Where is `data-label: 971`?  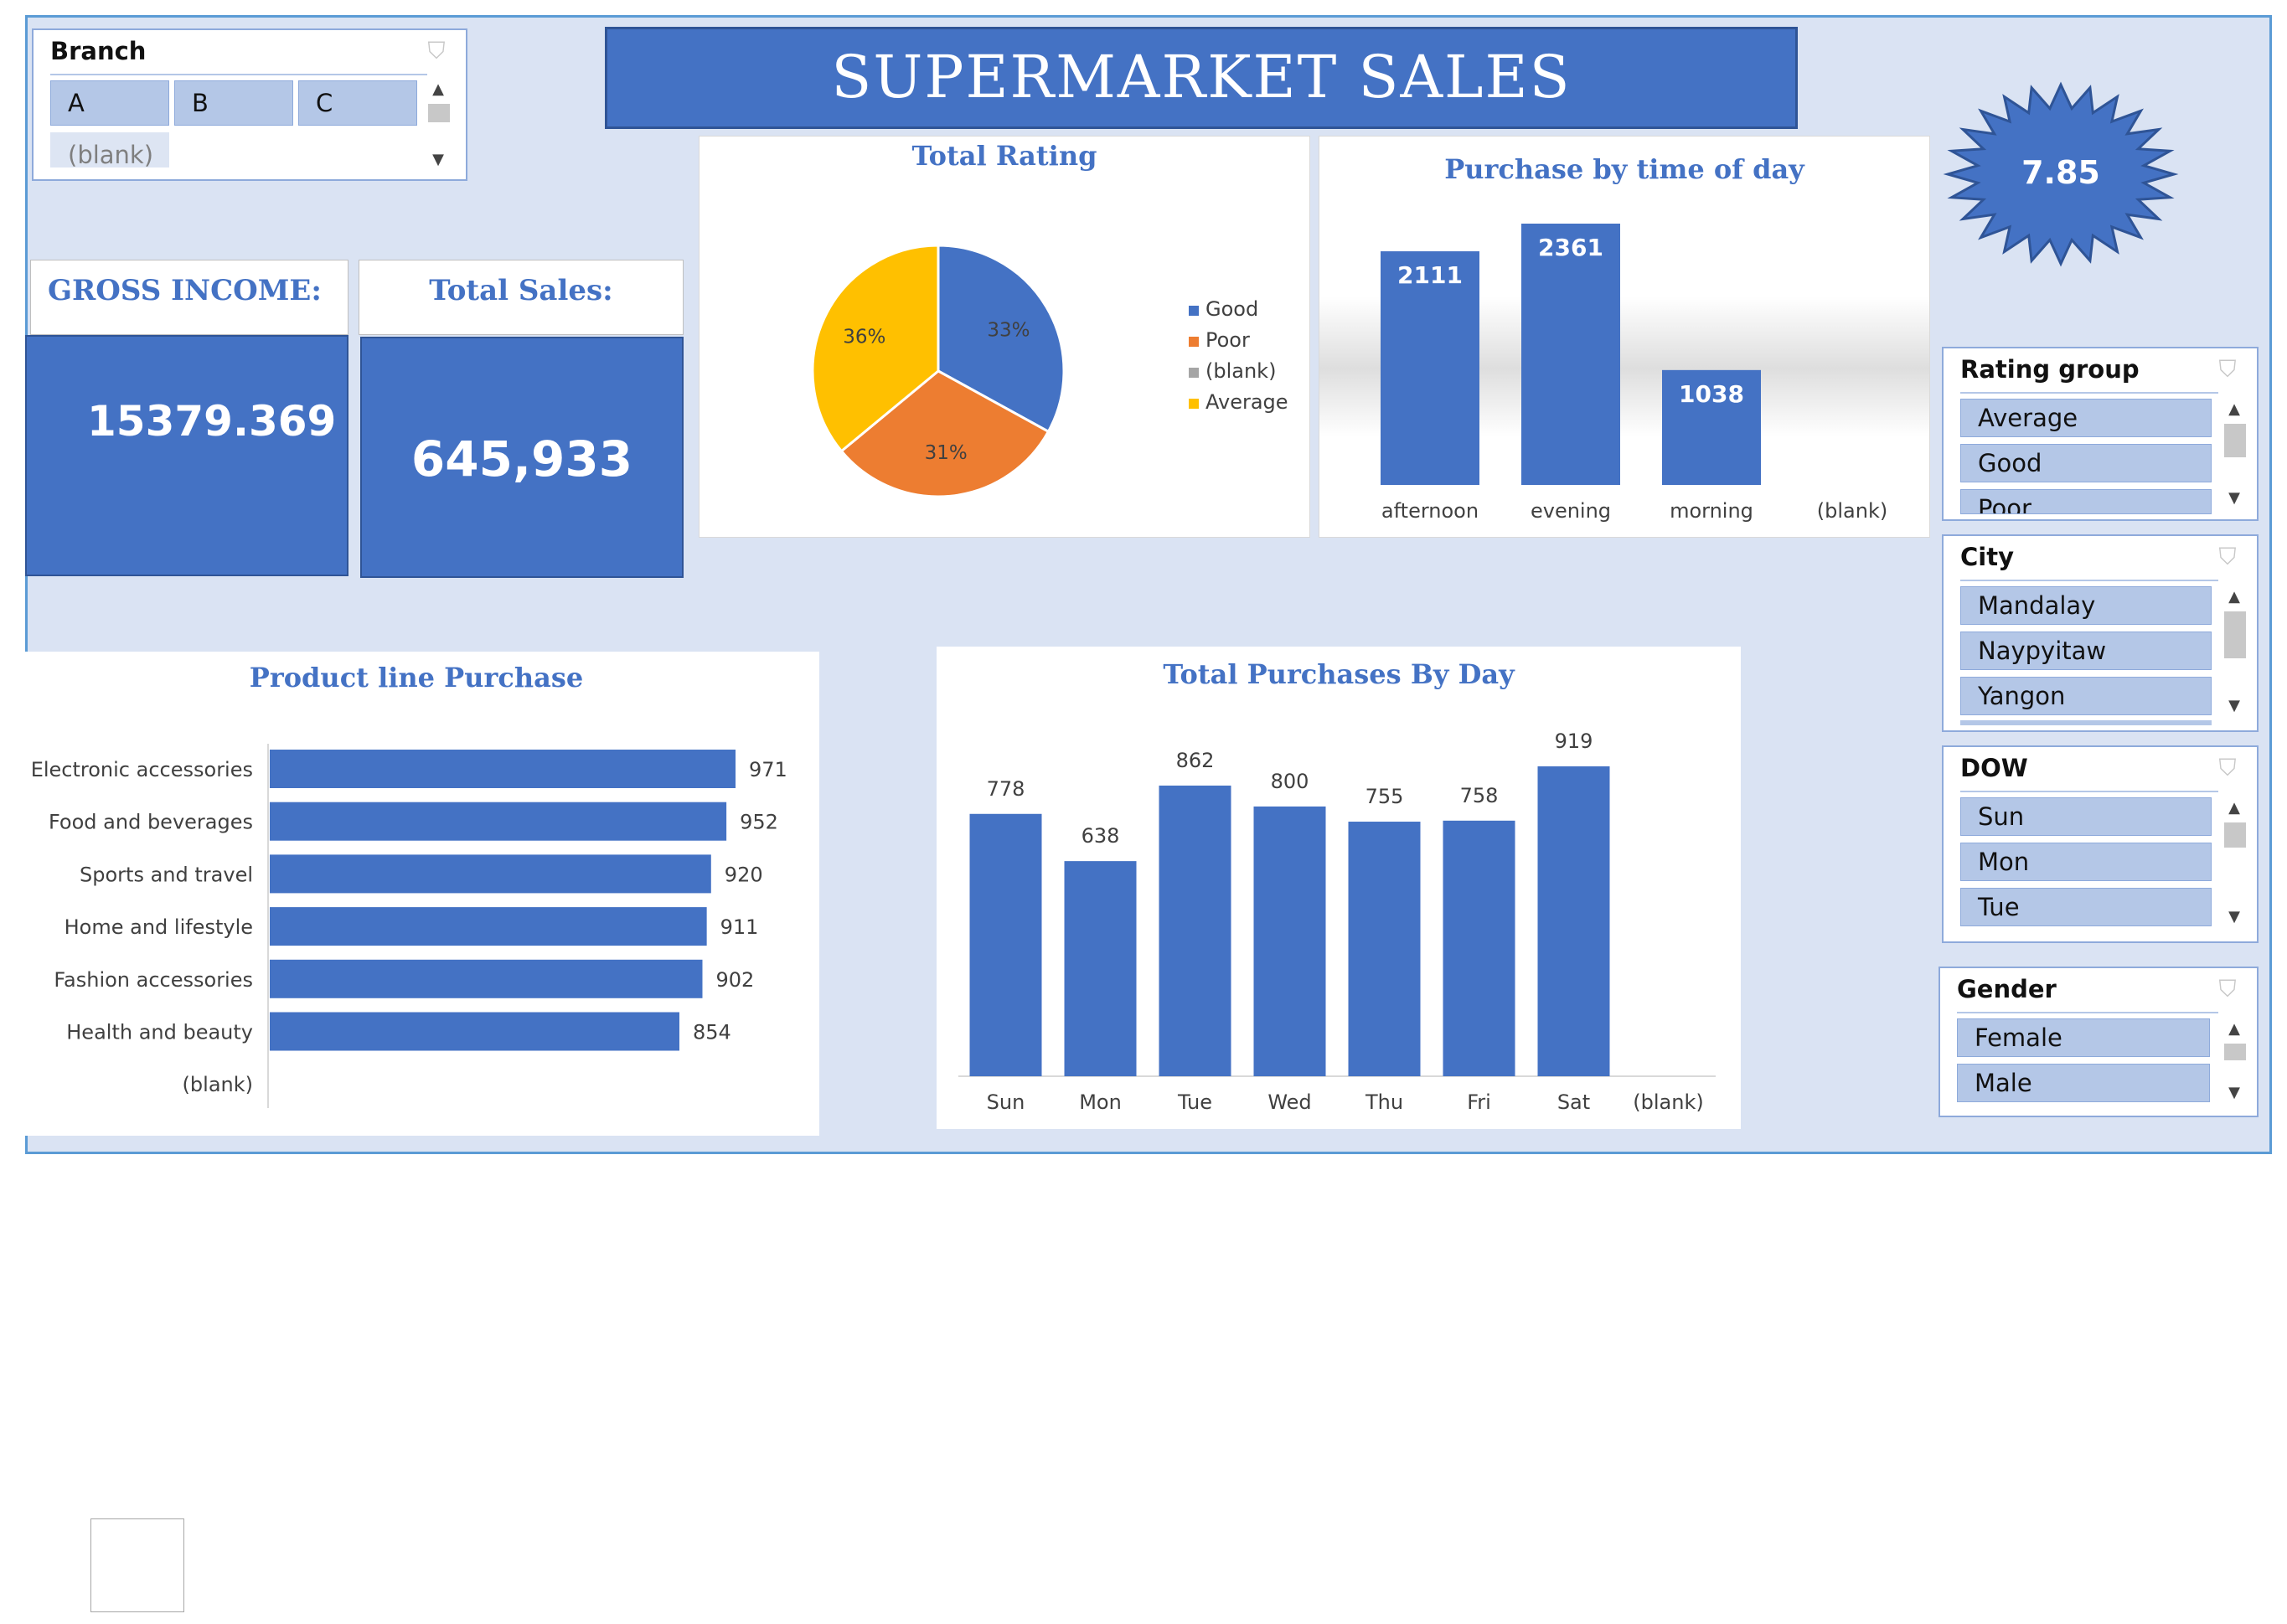 data-label: 971 is located at coordinates (768, 769).